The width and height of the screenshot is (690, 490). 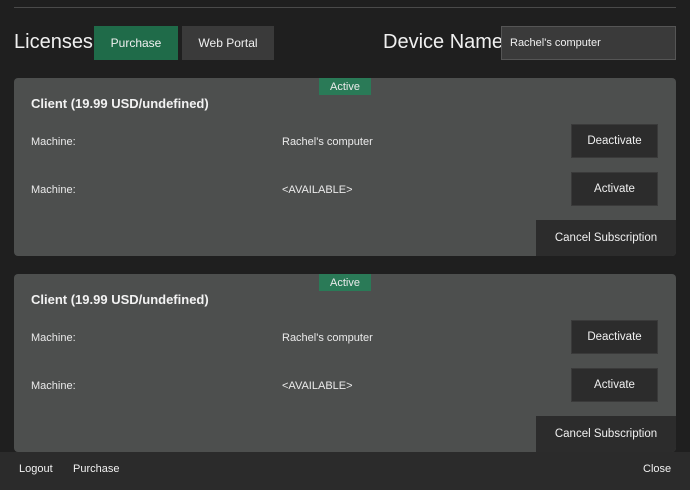 What do you see at coordinates (36, 469) in the screenshot?
I see `logout-link: Logout` at bounding box center [36, 469].